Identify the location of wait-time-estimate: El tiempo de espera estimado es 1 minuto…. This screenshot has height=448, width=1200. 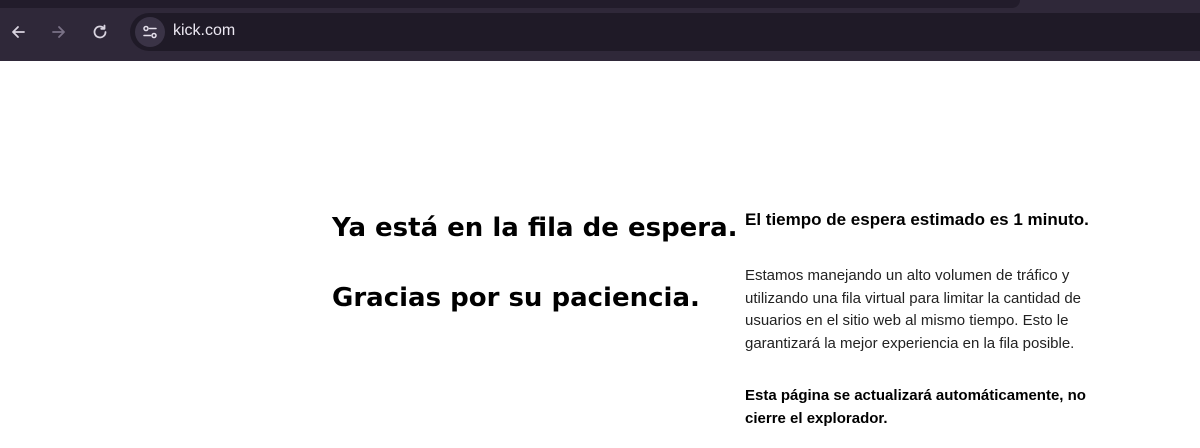
(917, 219).